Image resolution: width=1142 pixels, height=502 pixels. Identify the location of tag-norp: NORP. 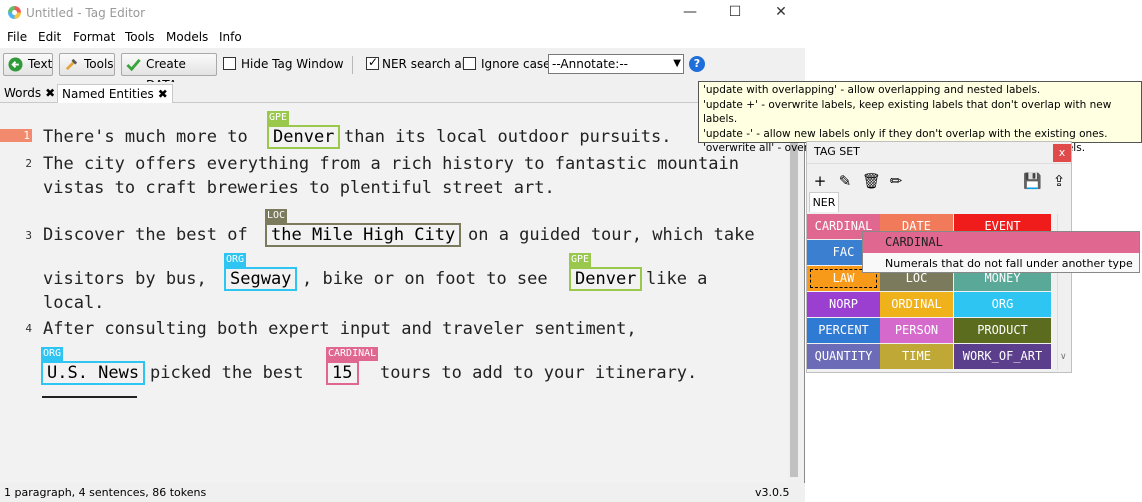
(843, 304).